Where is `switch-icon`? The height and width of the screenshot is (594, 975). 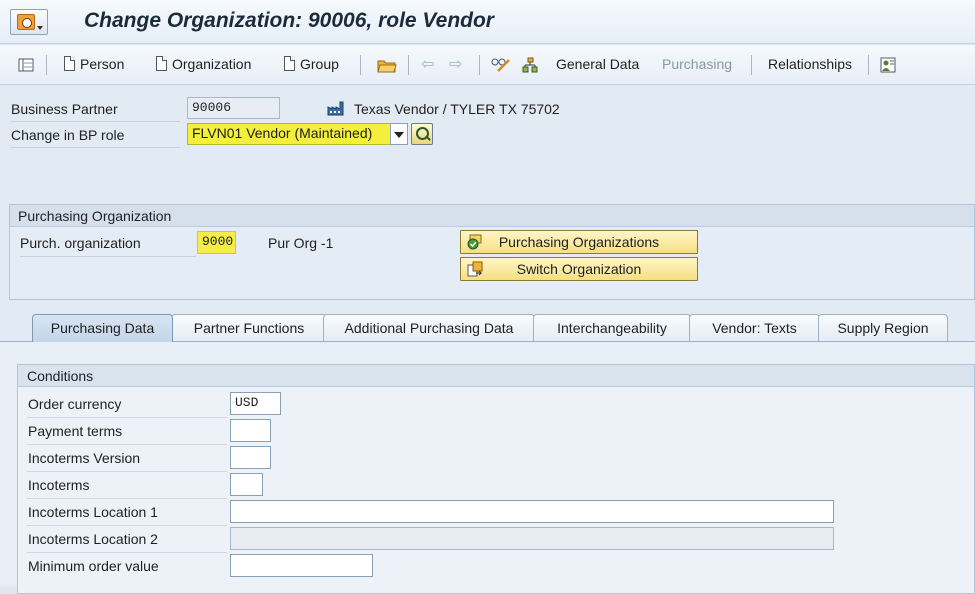 switch-icon is located at coordinates (475, 269).